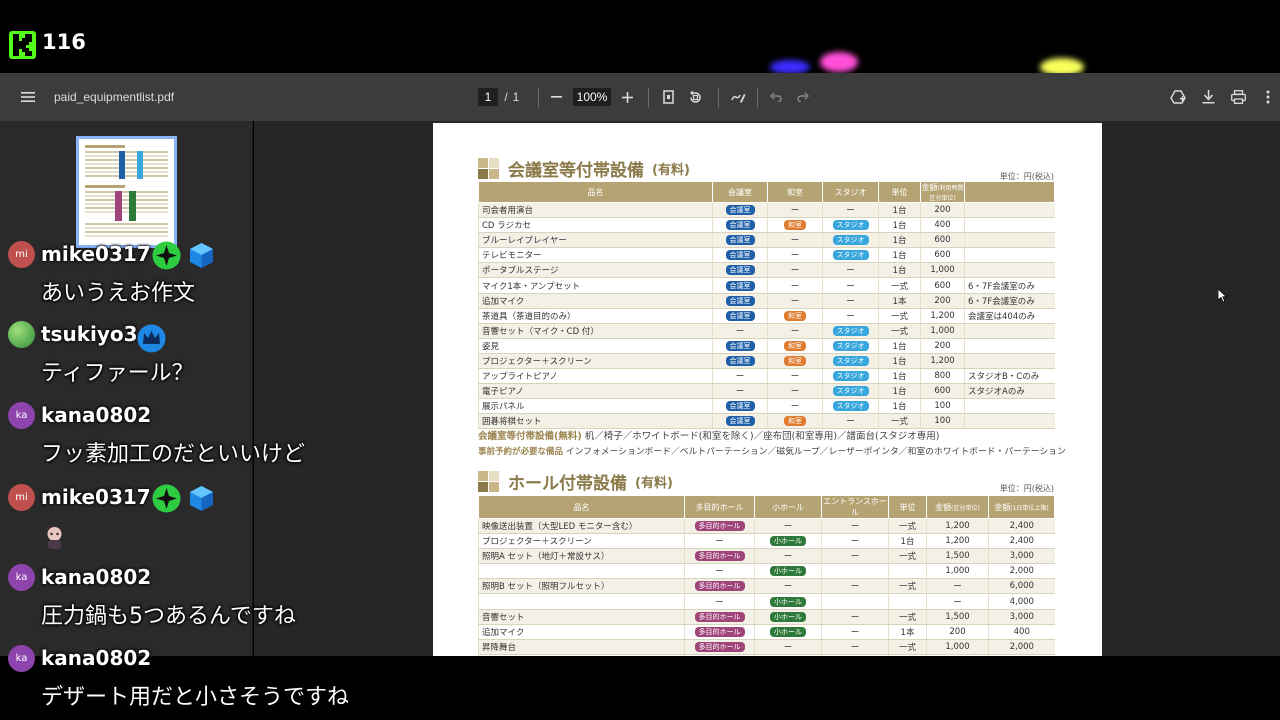  Describe the element at coordinates (738, 97) in the screenshot. I see `annotate-icon` at that location.